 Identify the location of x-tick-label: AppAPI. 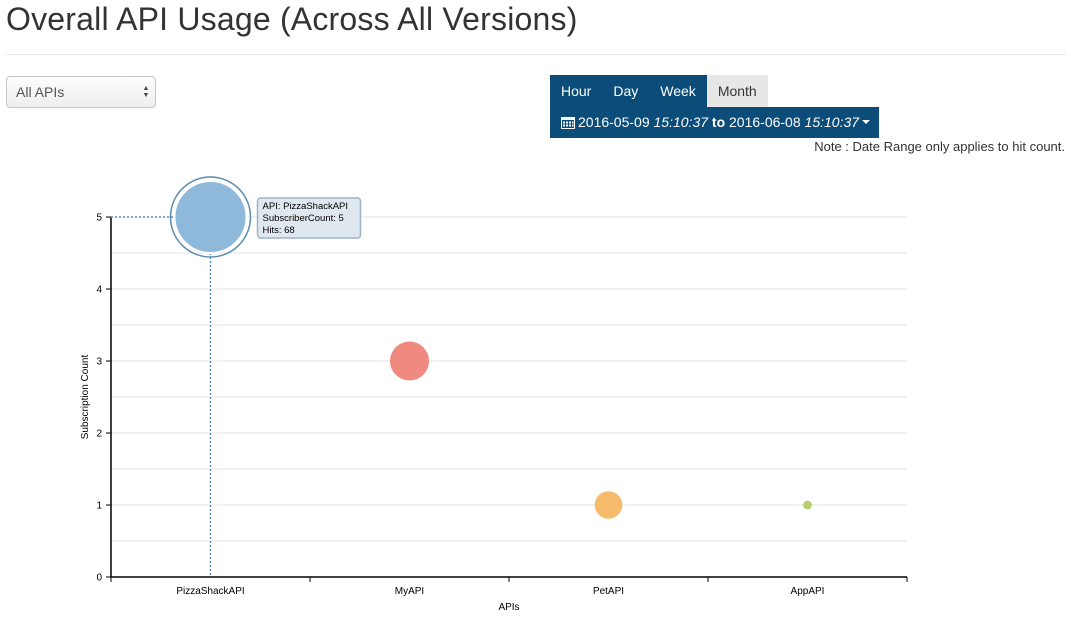
(808, 591).